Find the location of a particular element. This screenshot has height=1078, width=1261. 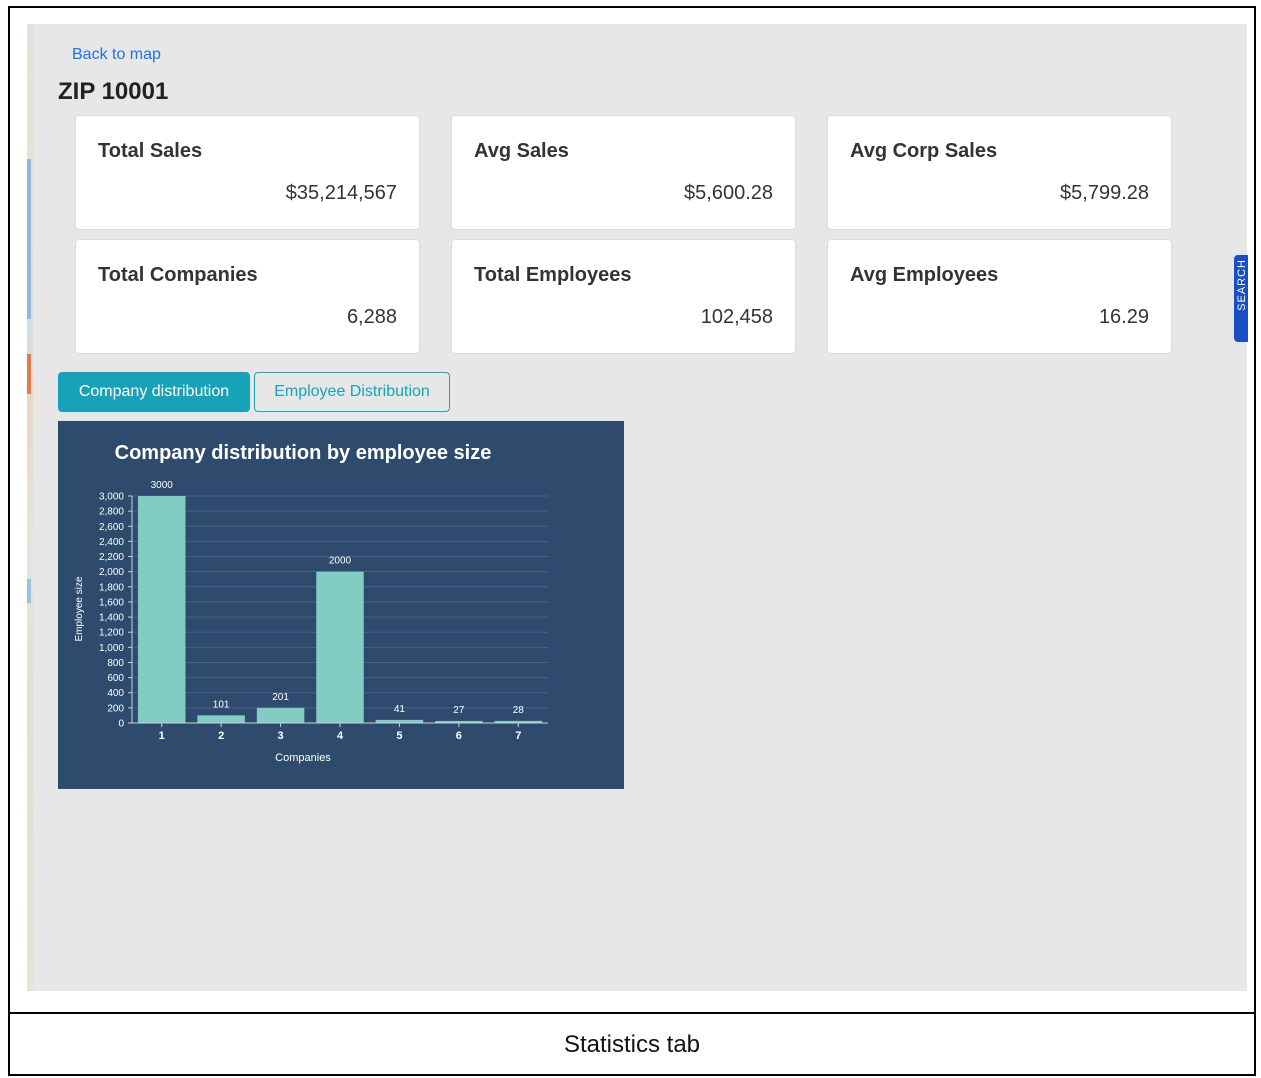

stat-value: $5,799.28 is located at coordinates (1104, 193).